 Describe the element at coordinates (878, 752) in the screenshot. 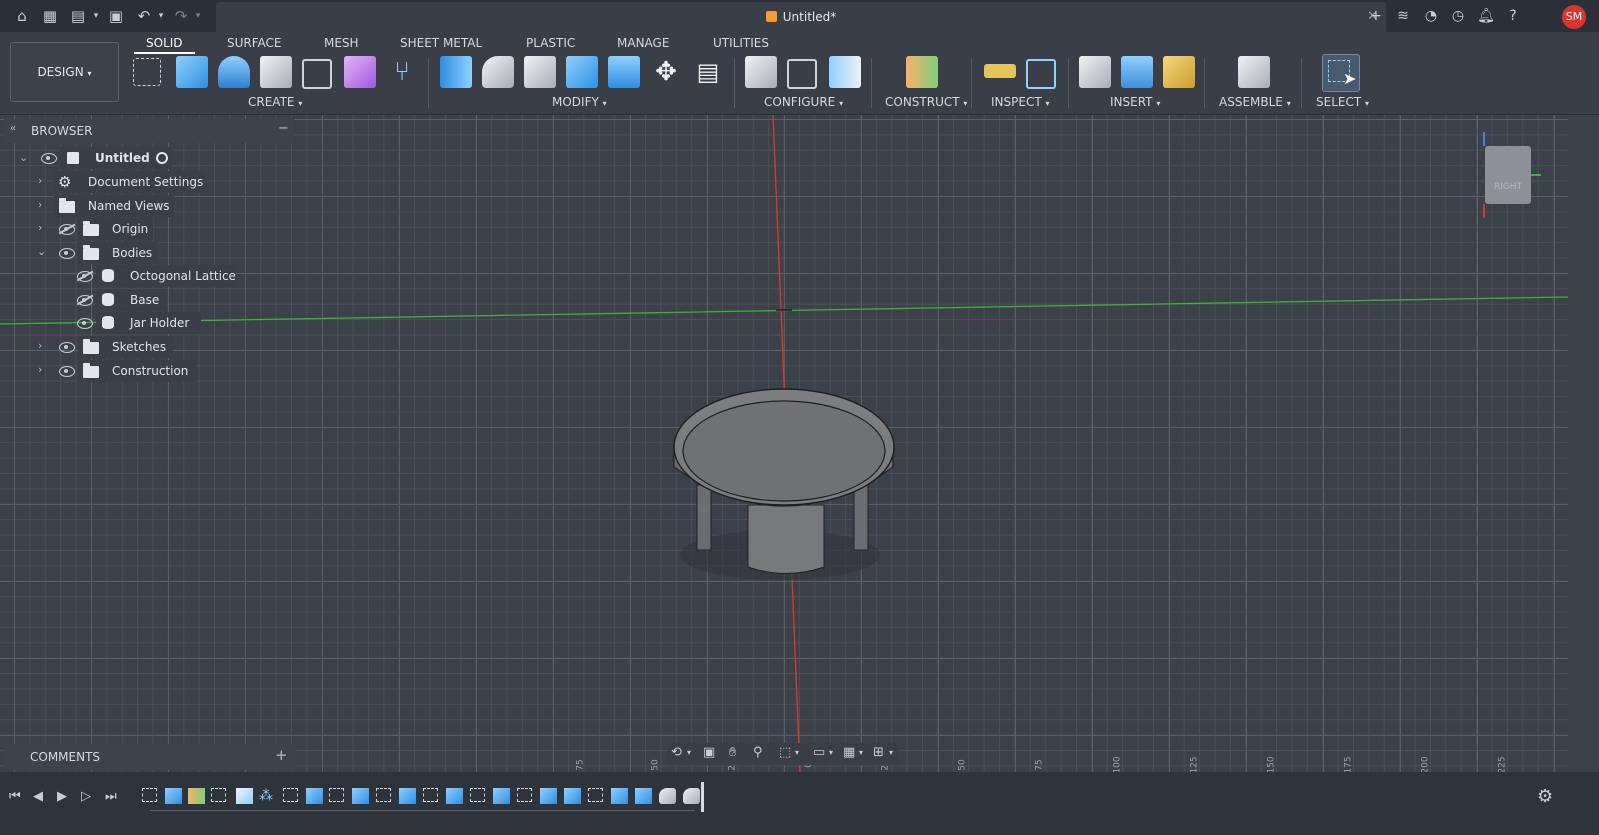

I see `viewports-icon: ⊞` at that location.